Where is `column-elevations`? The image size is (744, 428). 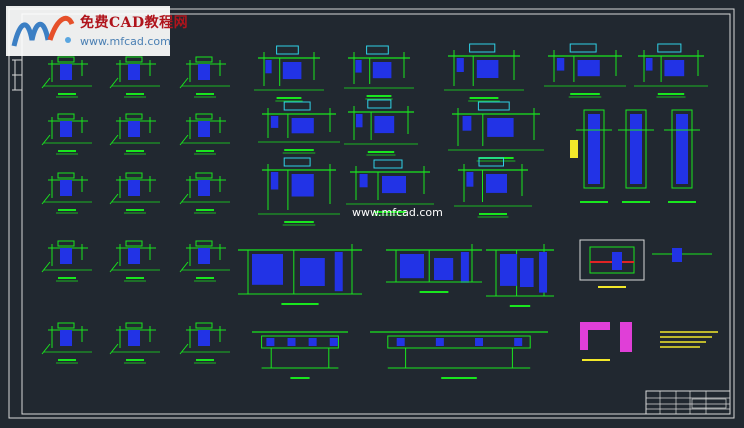 column-elevations is located at coordinates (635, 156).